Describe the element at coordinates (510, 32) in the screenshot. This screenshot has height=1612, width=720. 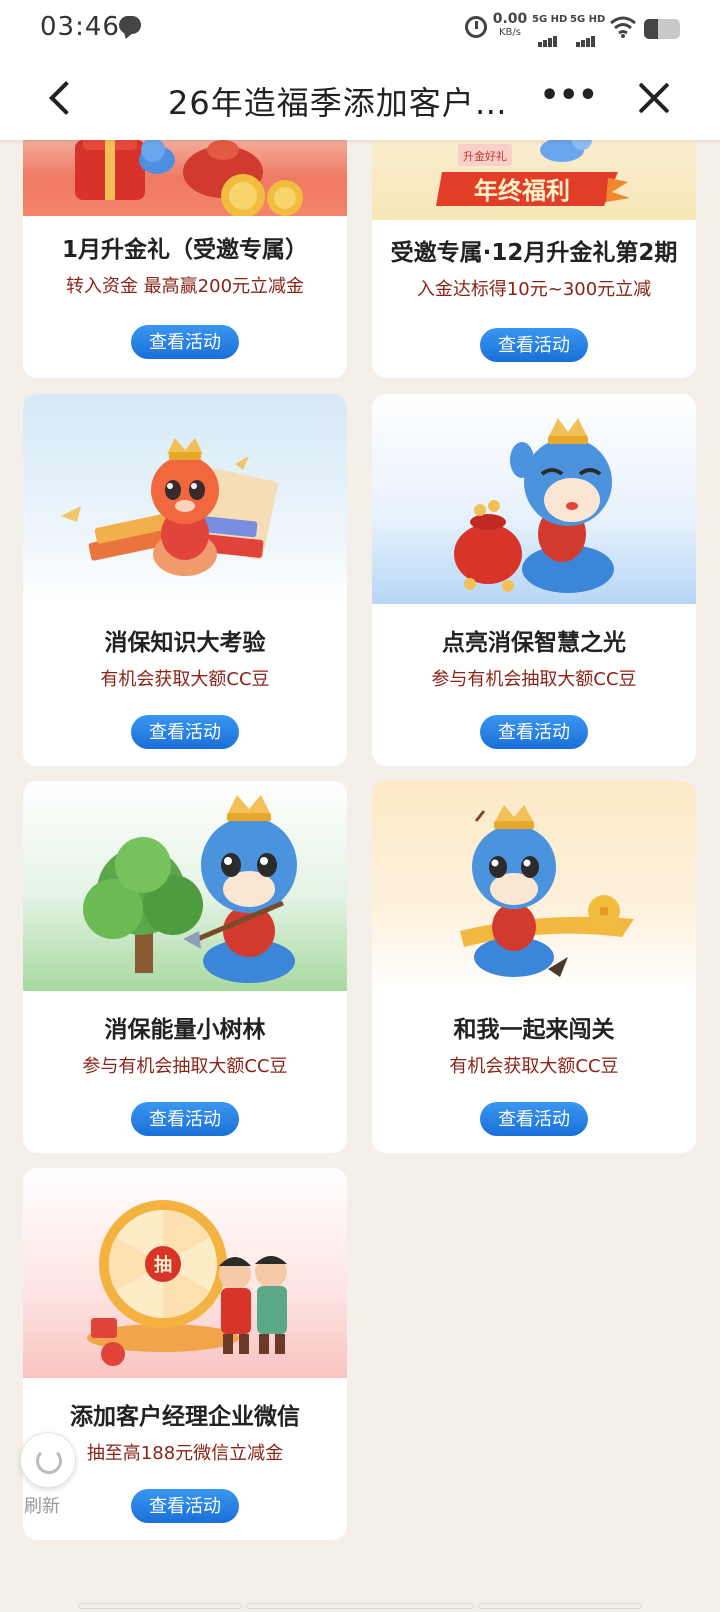
I see `net-speed-unit: KB/s` at that location.